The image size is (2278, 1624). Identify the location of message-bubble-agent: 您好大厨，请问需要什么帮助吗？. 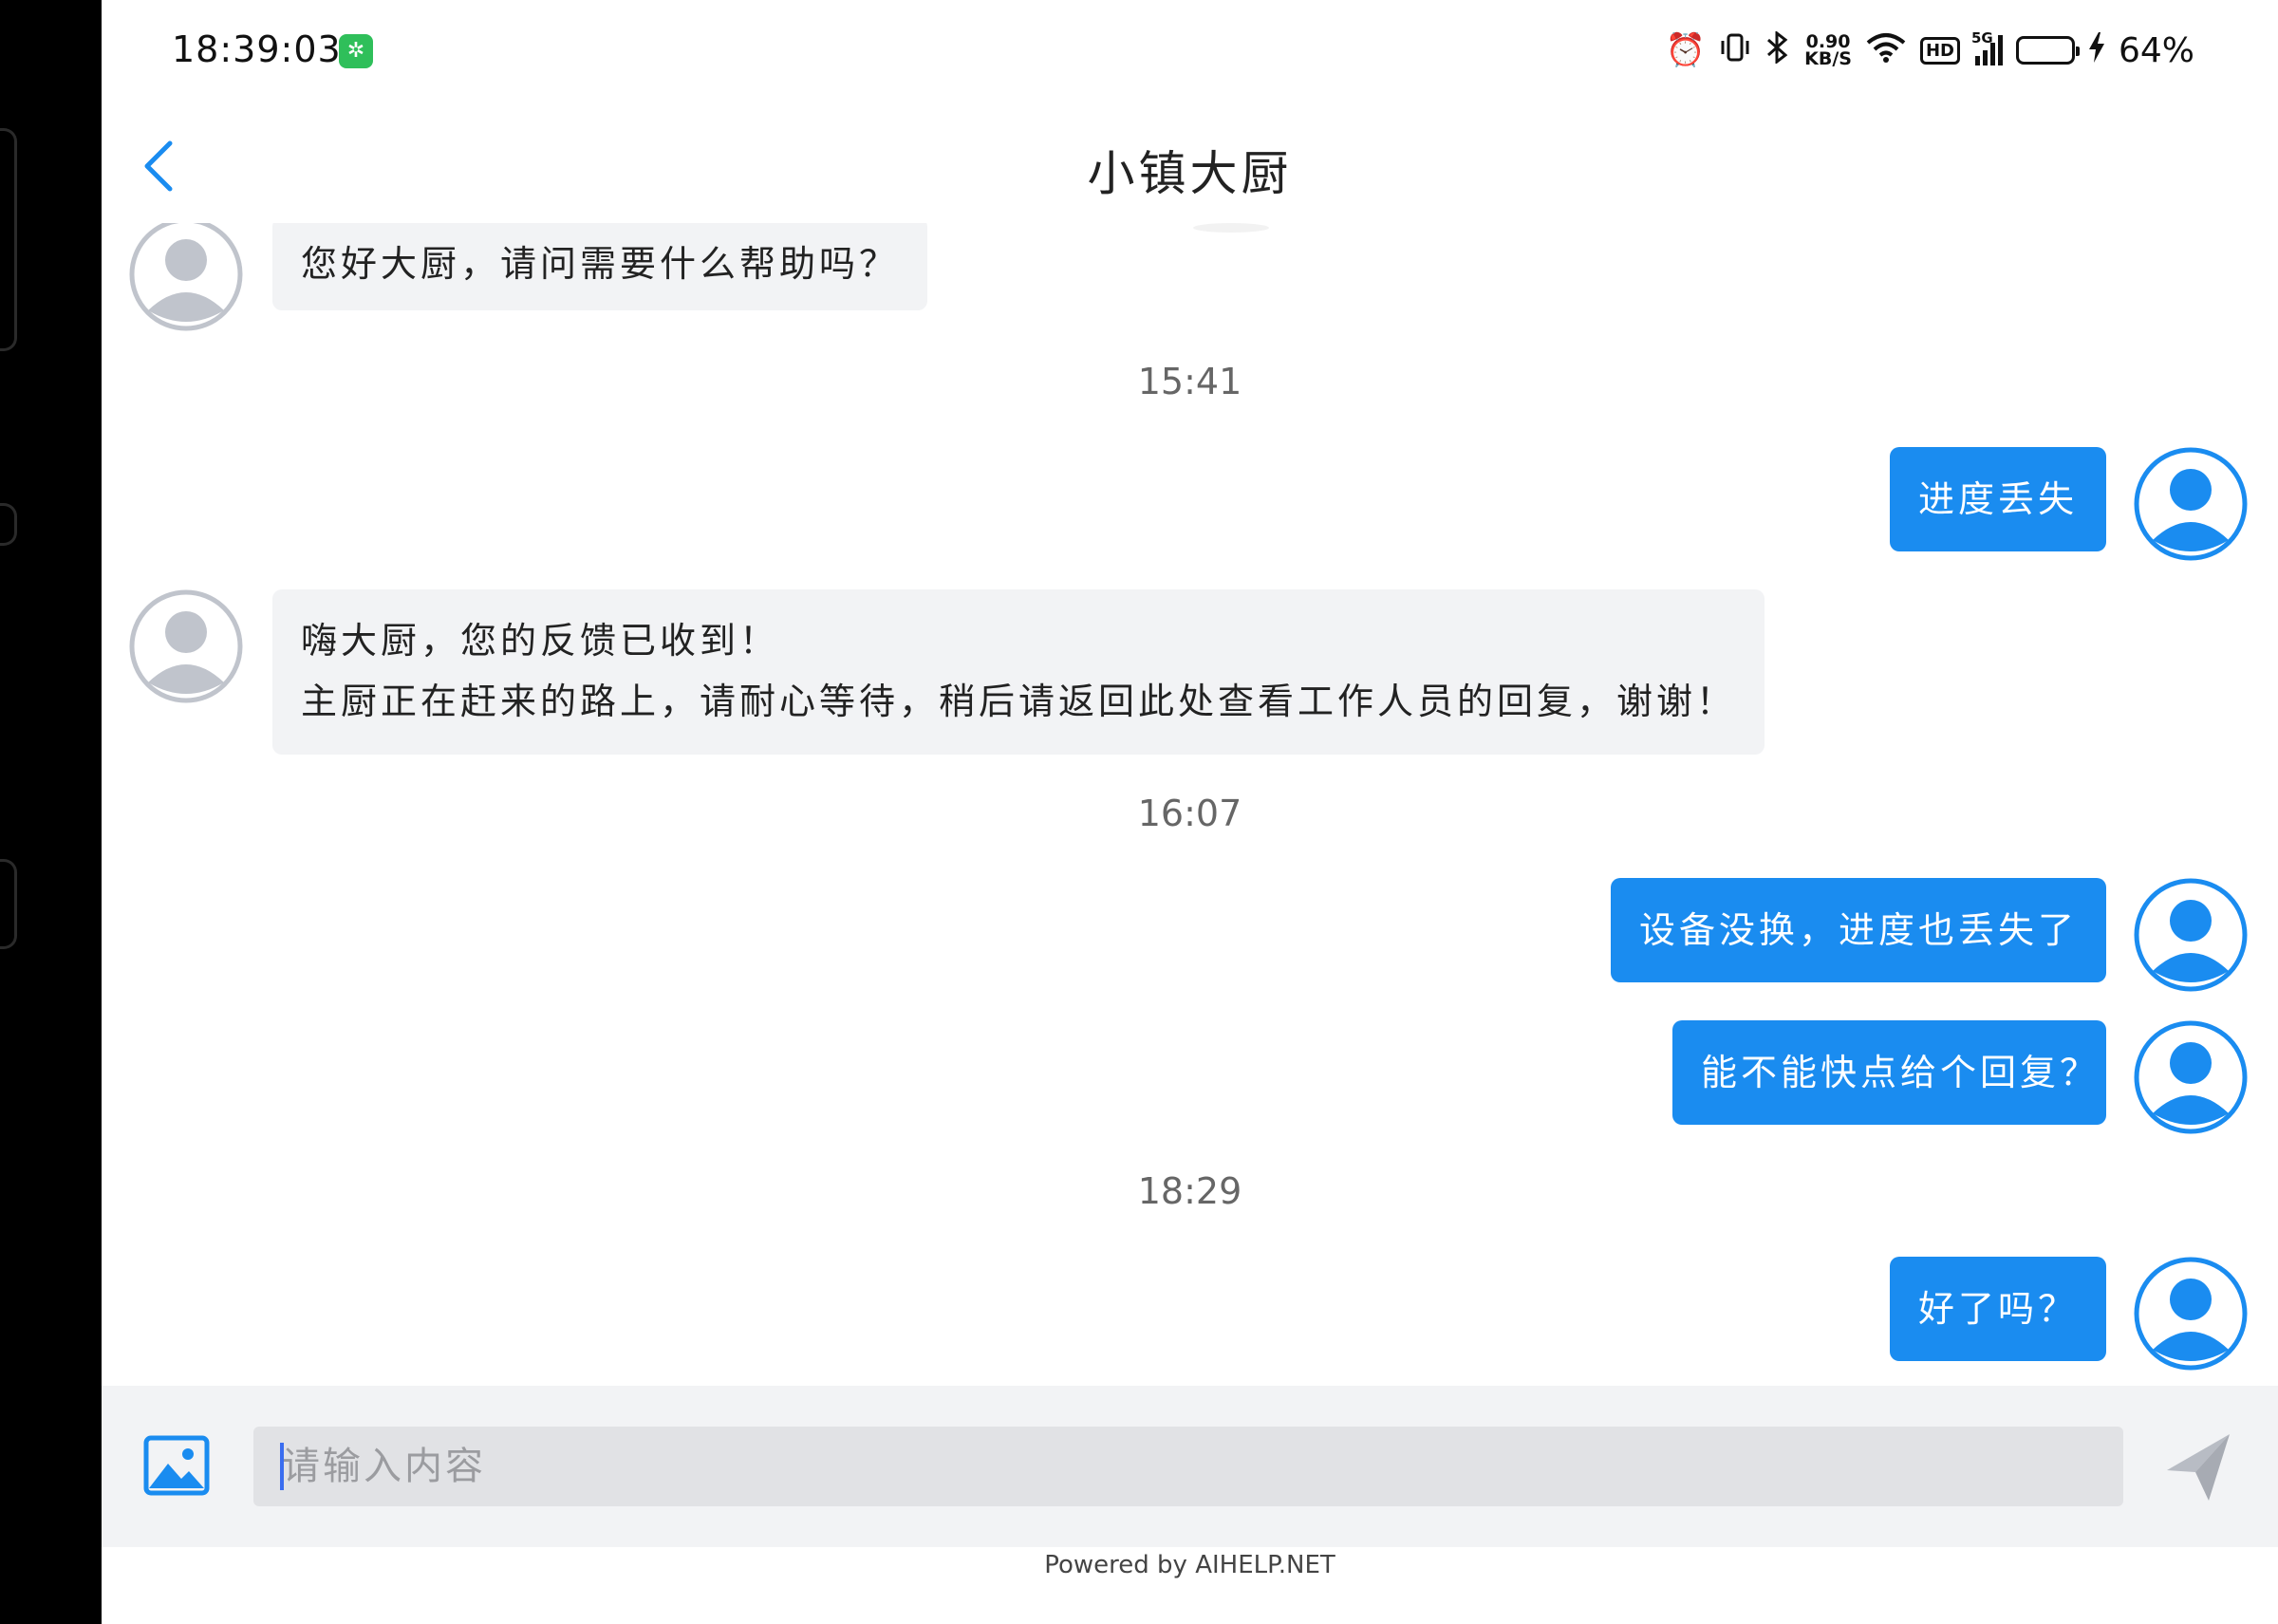
(600, 266).